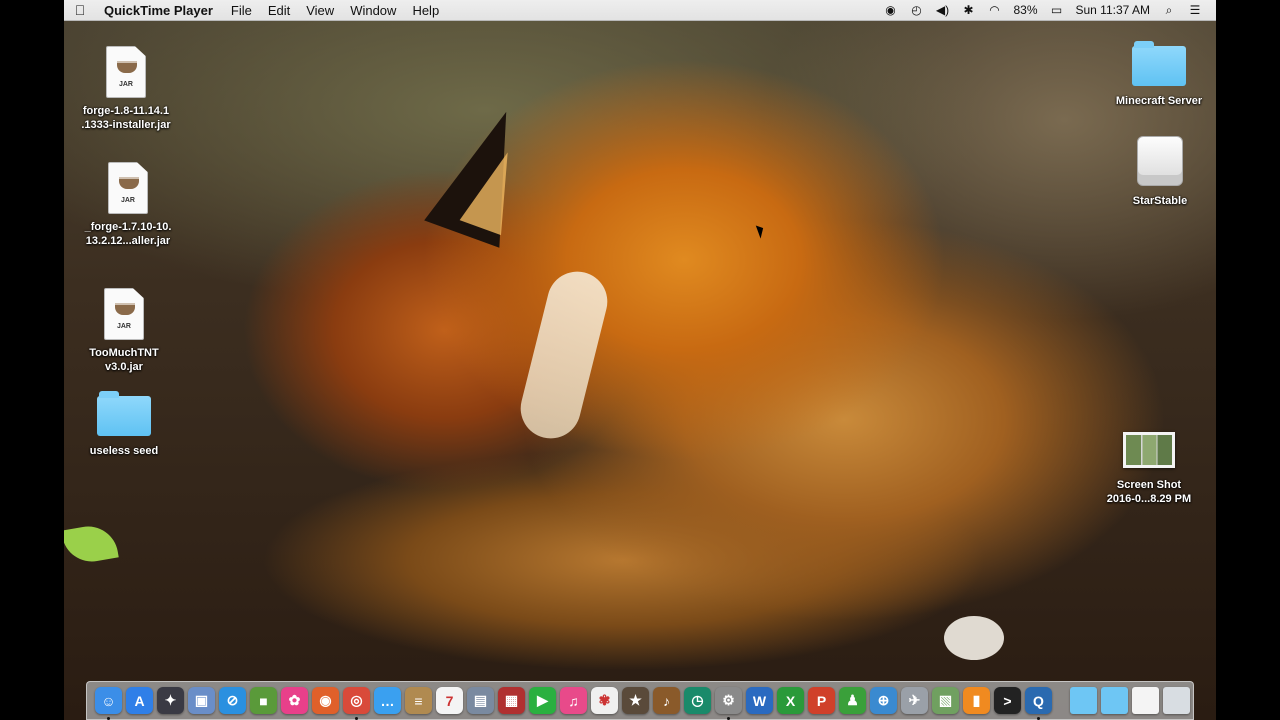 This screenshot has width=1280, height=720. What do you see at coordinates (1083, 700) in the screenshot?
I see `applications-folder-icon` at bounding box center [1083, 700].